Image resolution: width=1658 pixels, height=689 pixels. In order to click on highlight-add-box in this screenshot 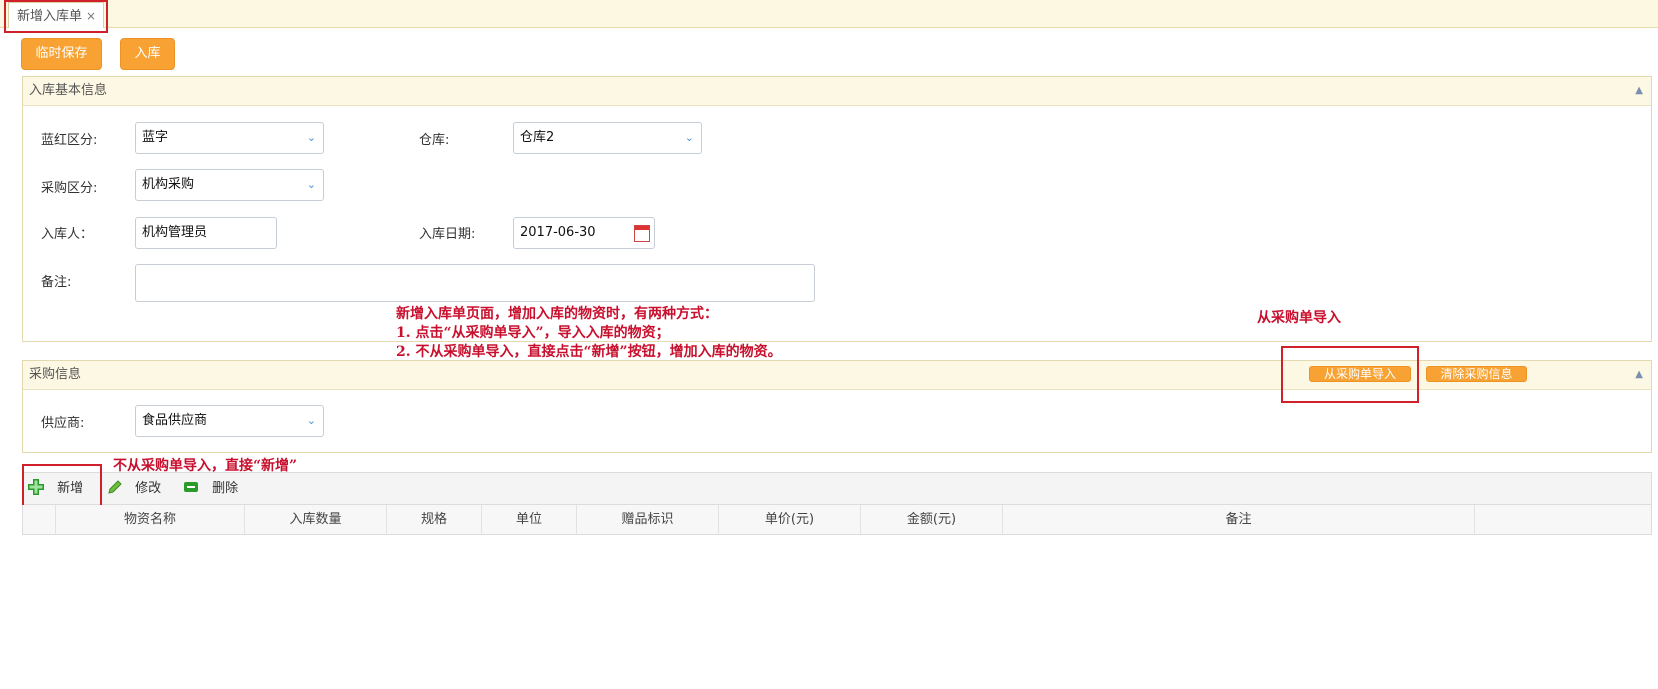, I will do `click(62, 487)`.